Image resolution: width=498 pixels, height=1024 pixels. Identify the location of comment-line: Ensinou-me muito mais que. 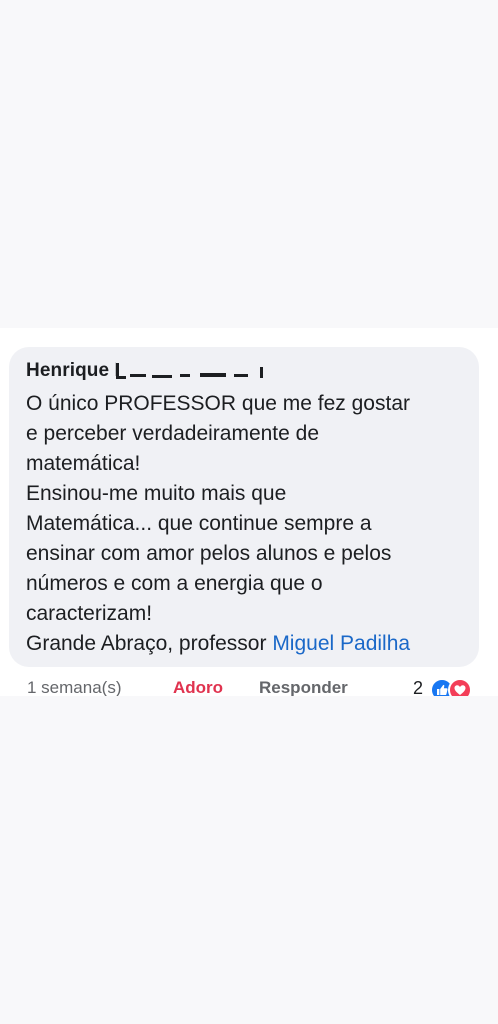
(156, 493).